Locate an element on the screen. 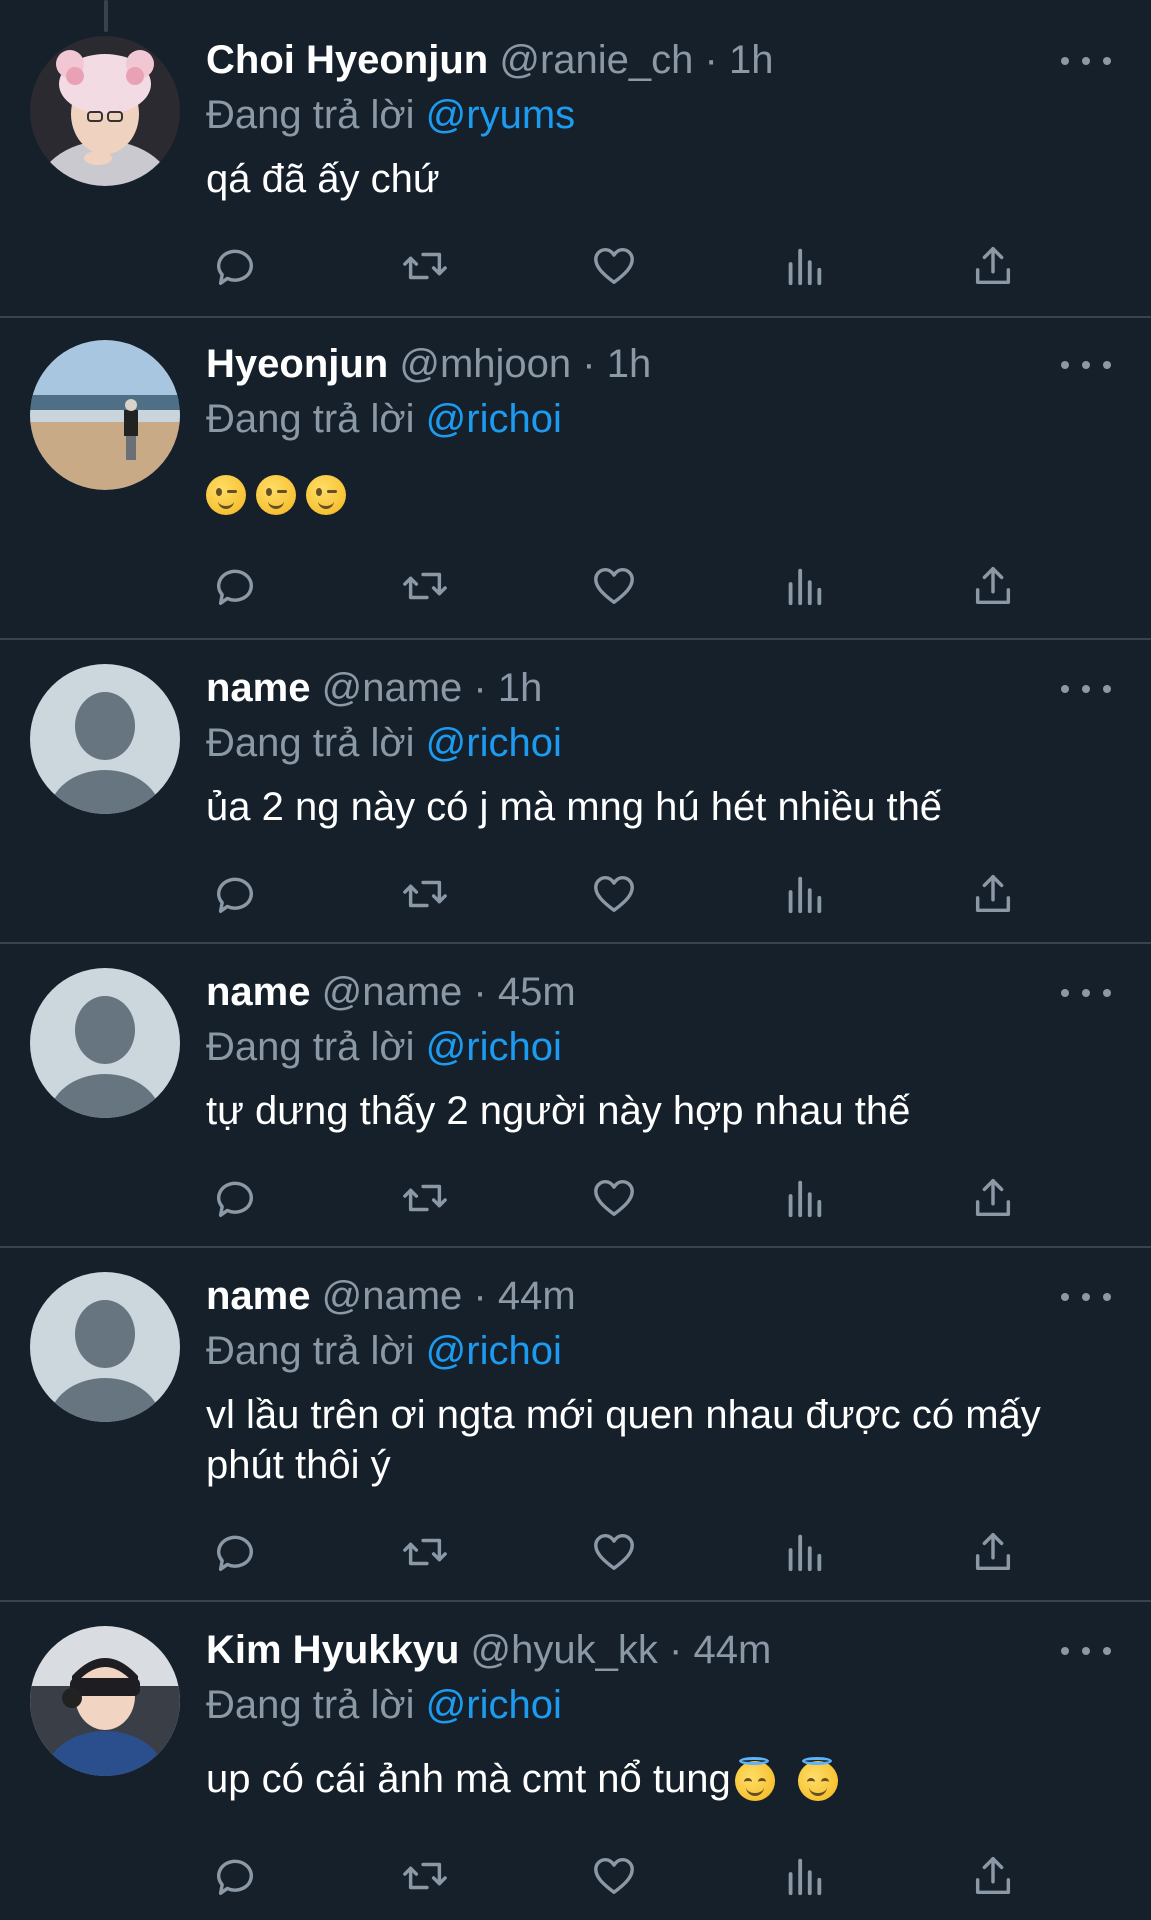  display-name: Hyeonjun is located at coordinates (297, 364).